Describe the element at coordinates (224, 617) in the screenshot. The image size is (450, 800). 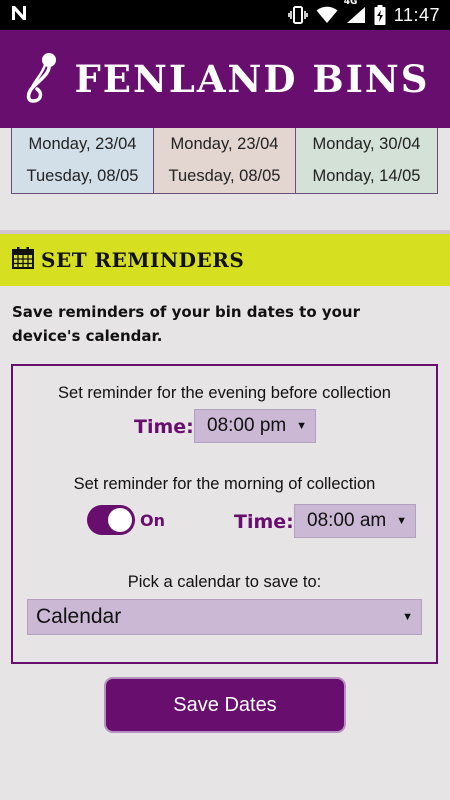
I see `calendar-select: Calendar ▼` at that location.